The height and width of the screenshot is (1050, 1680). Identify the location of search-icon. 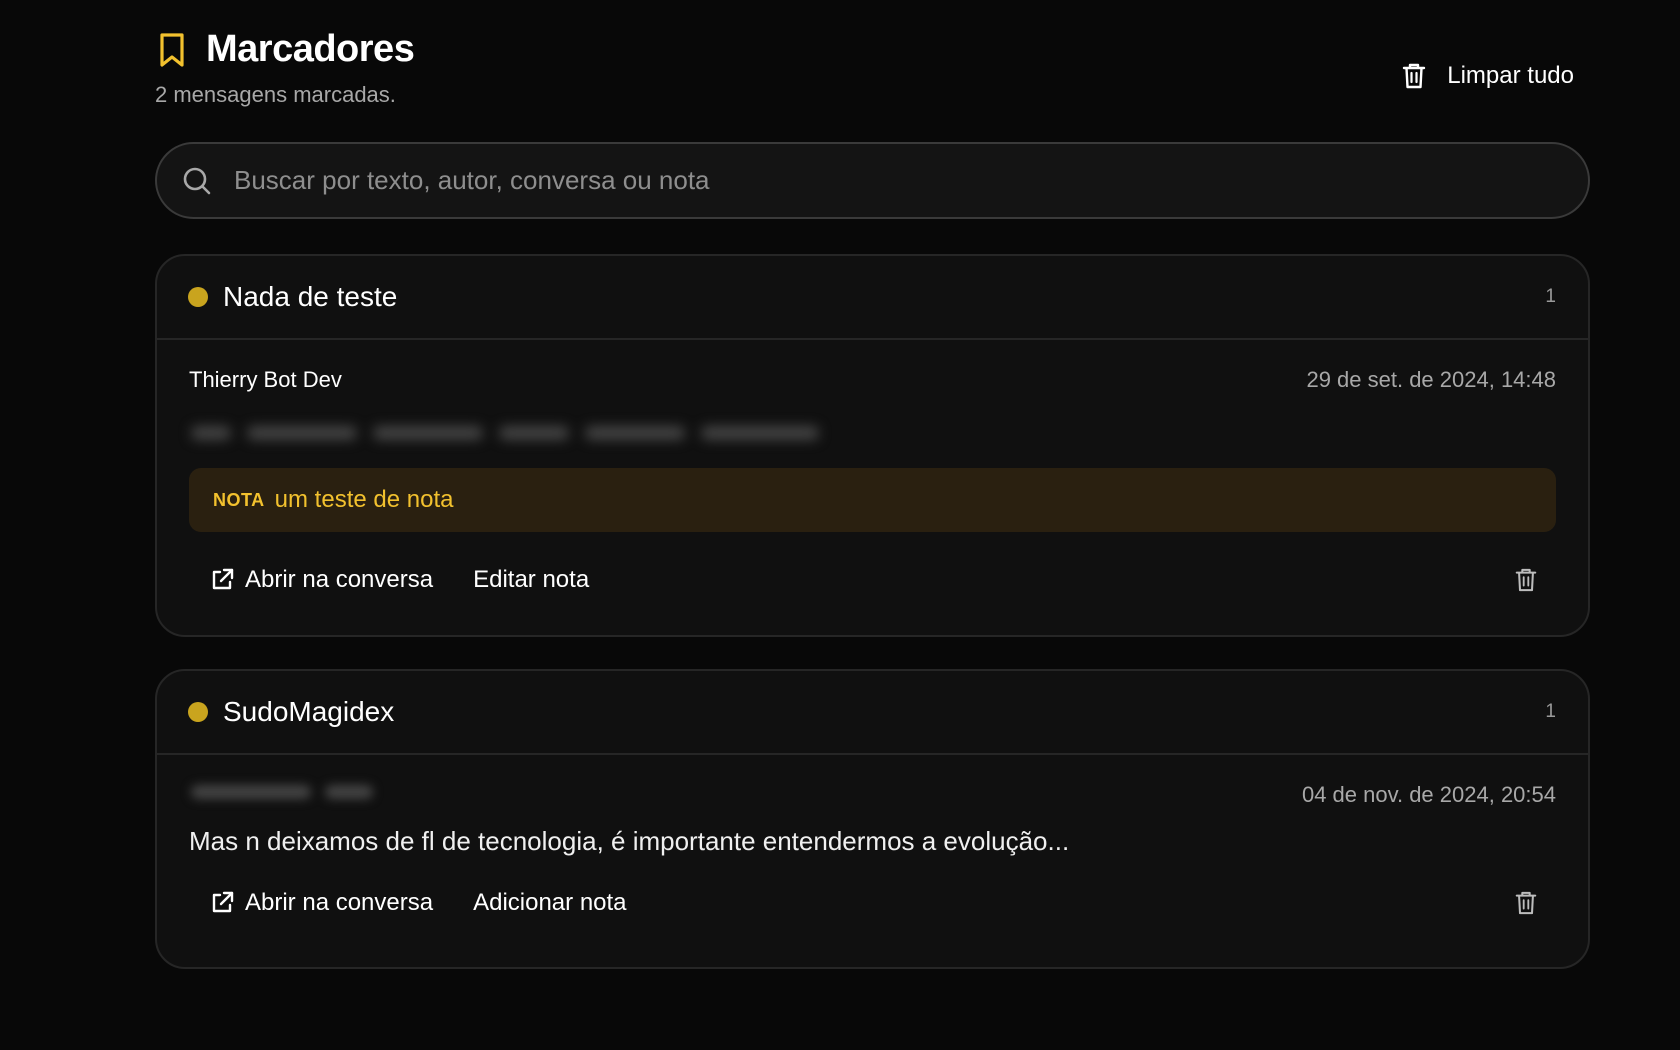
(197, 181).